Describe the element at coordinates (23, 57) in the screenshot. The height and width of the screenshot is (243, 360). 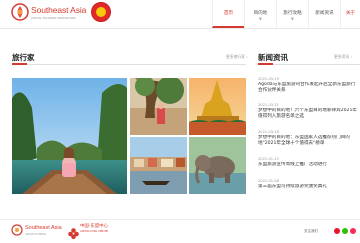
I see `travelers-title: 旅行家` at that location.